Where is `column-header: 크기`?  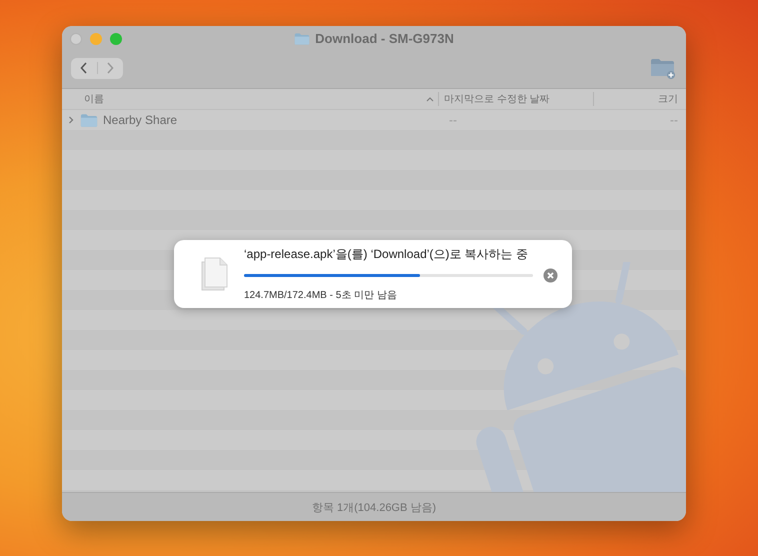
column-header: 크기 is located at coordinates (668, 99).